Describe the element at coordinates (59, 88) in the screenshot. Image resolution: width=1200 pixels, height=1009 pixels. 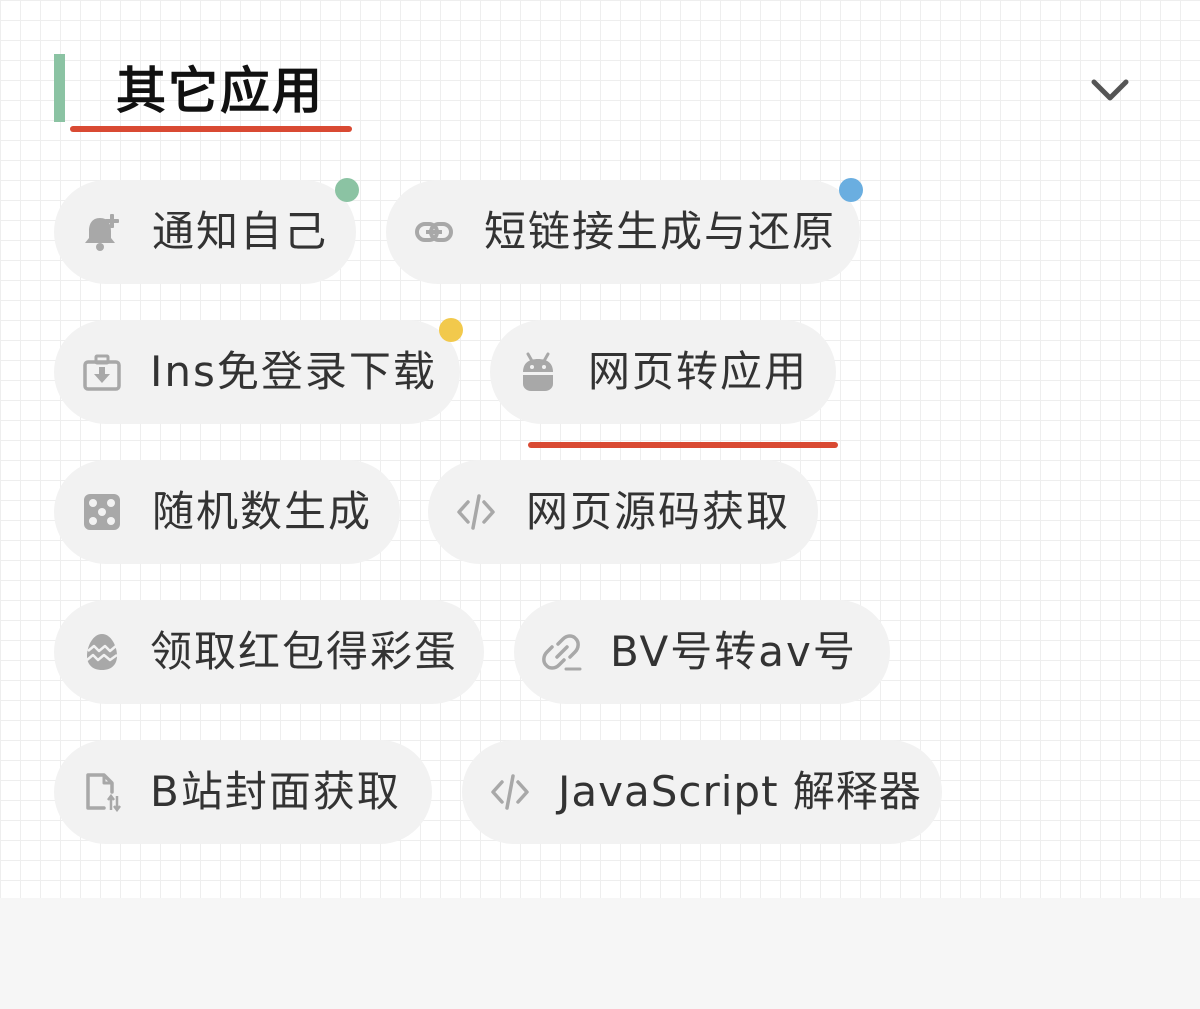
I see `section-accent-bar` at that location.